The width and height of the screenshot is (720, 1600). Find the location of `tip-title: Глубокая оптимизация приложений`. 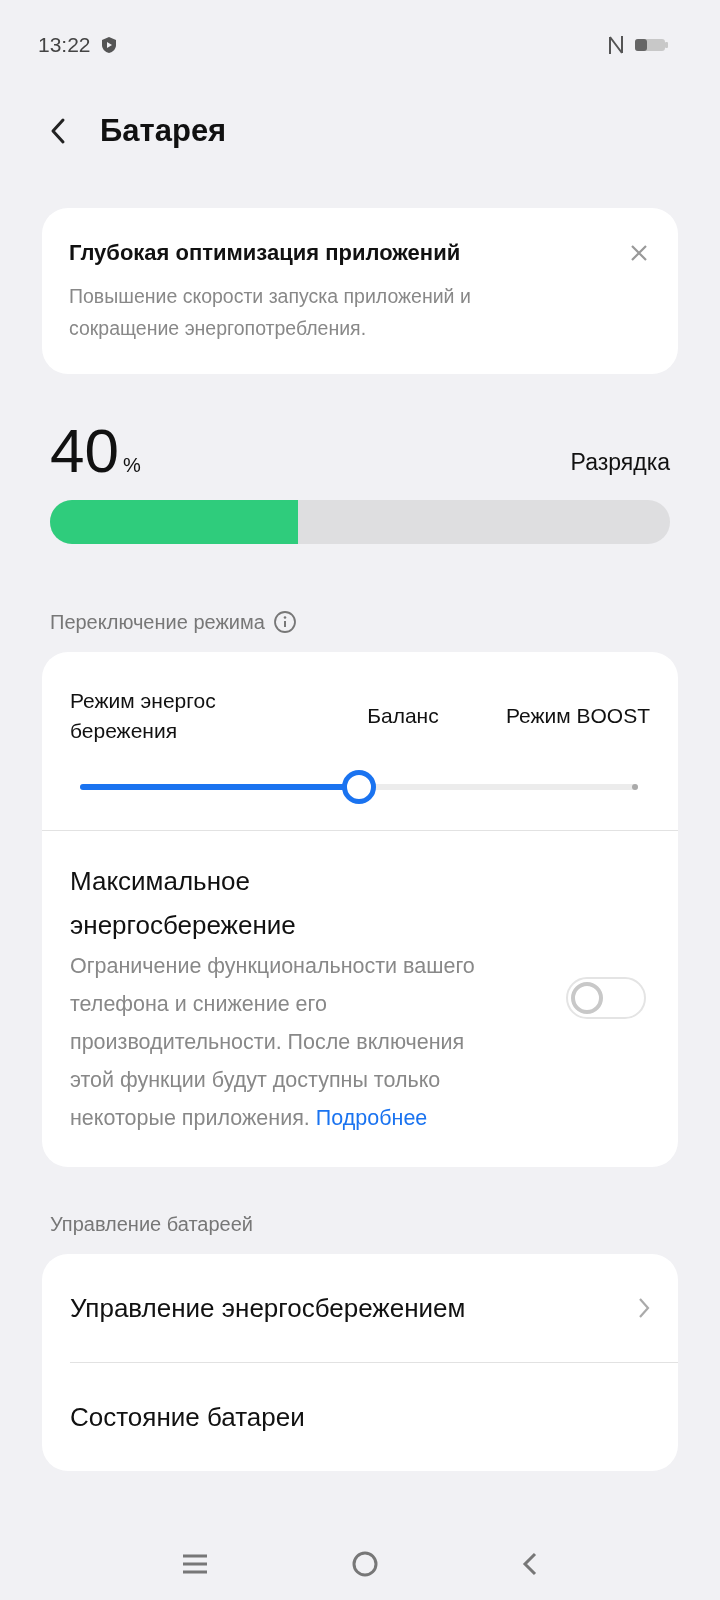

tip-title: Глубокая оптимизация приложений is located at coordinates (265, 253).